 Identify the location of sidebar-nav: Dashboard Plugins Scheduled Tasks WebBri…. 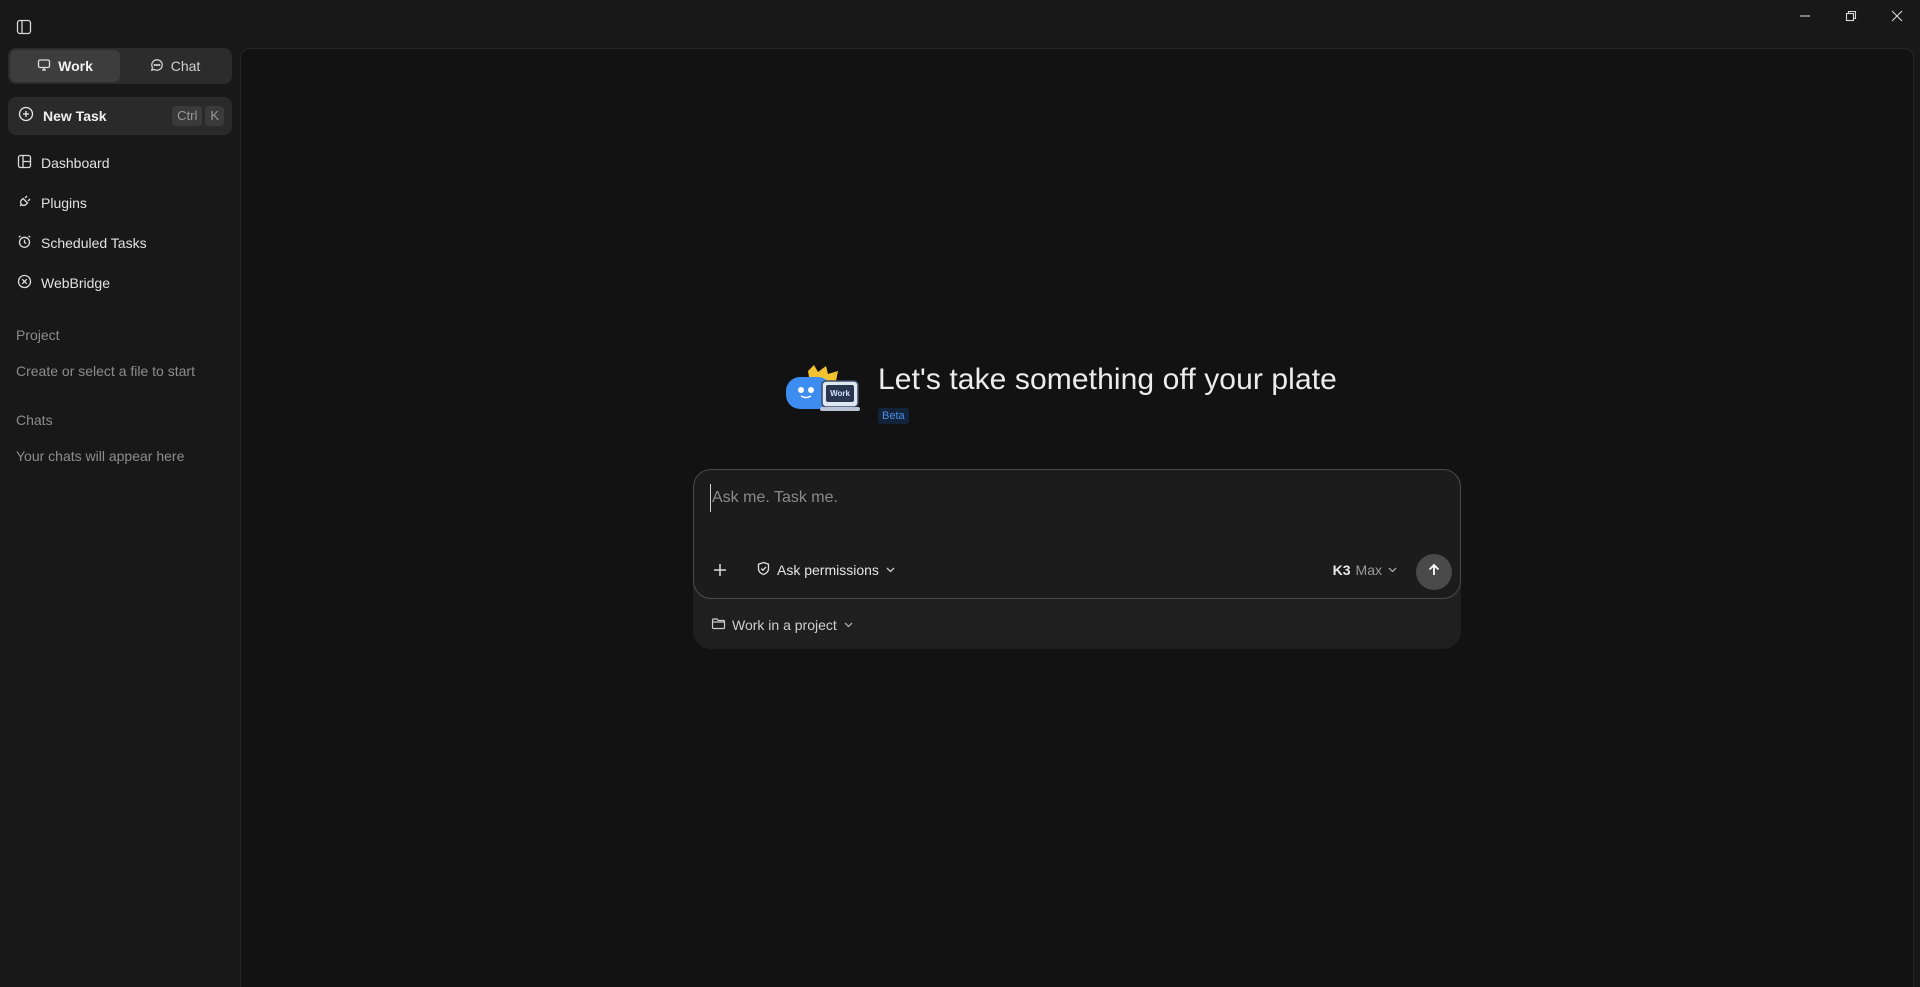
(120, 223).